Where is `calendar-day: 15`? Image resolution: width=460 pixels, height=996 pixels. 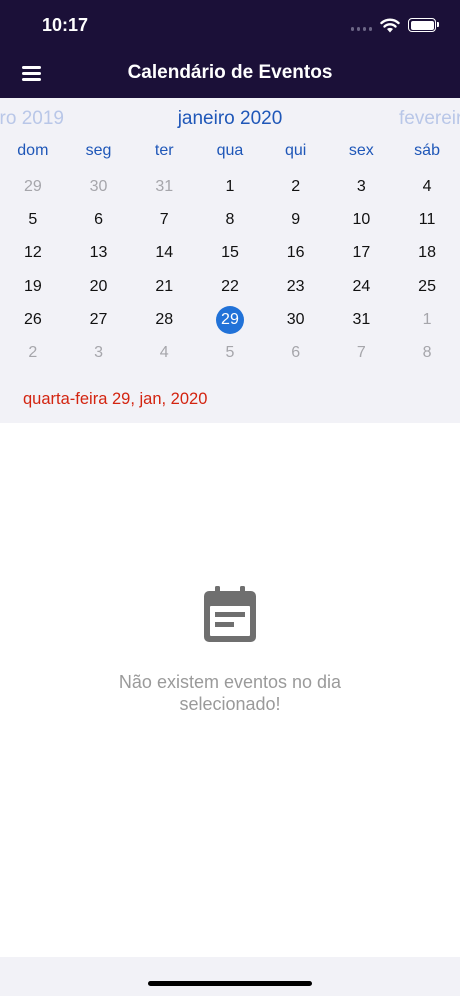
calendar-day: 15 is located at coordinates (230, 253).